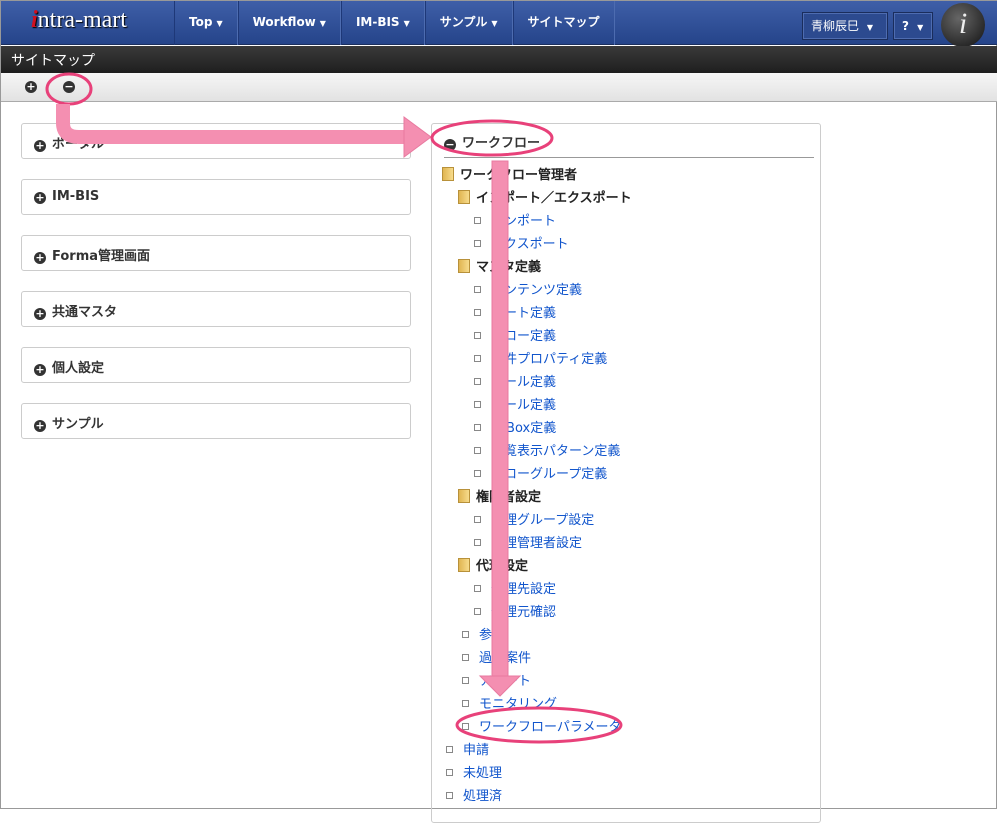  Describe the element at coordinates (216, 253) in the screenshot. I see `sitemap-panel: + Forma管理画面` at that location.